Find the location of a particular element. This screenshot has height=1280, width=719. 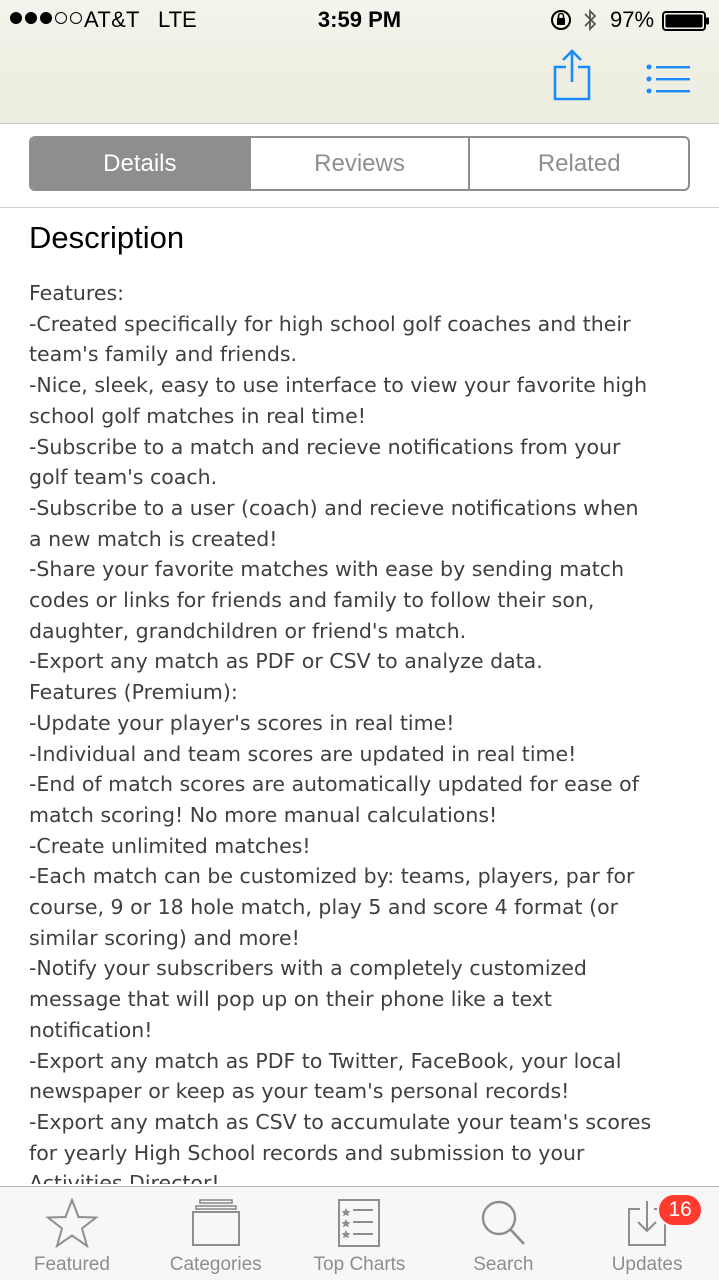

tab-label: Featured is located at coordinates (71, 1264).